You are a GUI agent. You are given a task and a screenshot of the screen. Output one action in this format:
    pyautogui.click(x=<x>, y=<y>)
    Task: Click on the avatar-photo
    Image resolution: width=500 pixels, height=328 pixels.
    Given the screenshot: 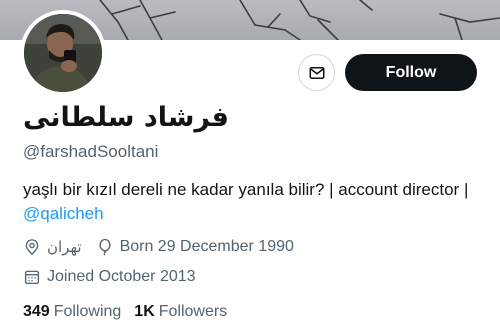 What is the action you would take?
    pyautogui.click(x=63, y=53)
    